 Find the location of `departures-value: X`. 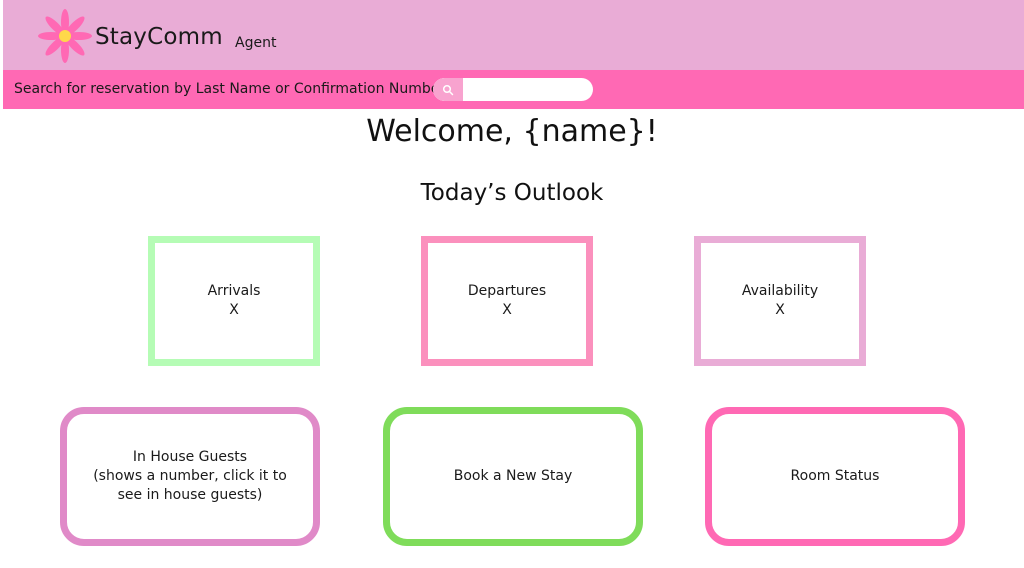

departures-value: X is located at coordinates (507, 310).